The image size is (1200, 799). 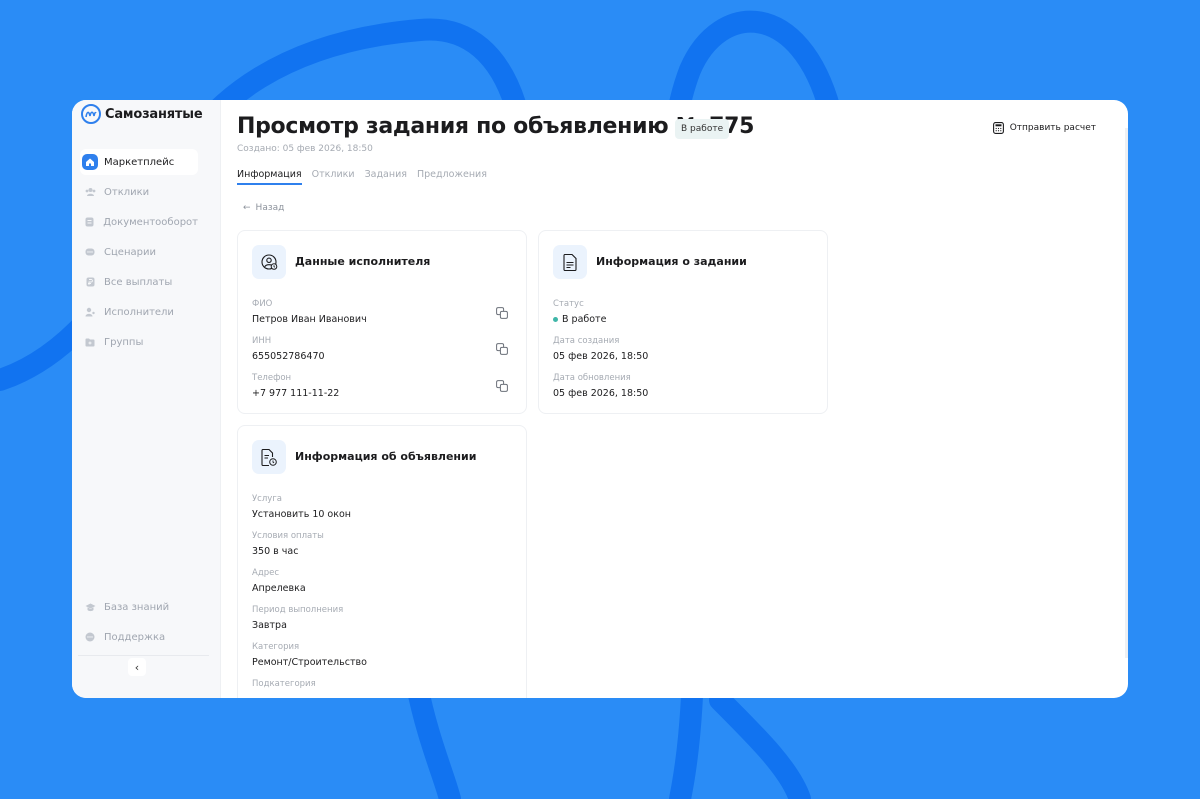 I want to click on sidebar-item-support: Поддержка, so click(x=139, y=637).